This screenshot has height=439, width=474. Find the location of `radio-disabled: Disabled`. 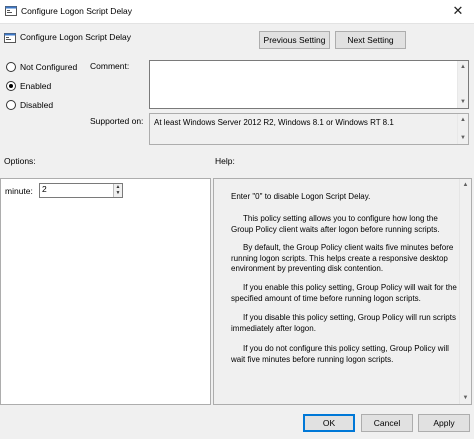

radio-disabled: Disabled is located at coordinates (29, 105).